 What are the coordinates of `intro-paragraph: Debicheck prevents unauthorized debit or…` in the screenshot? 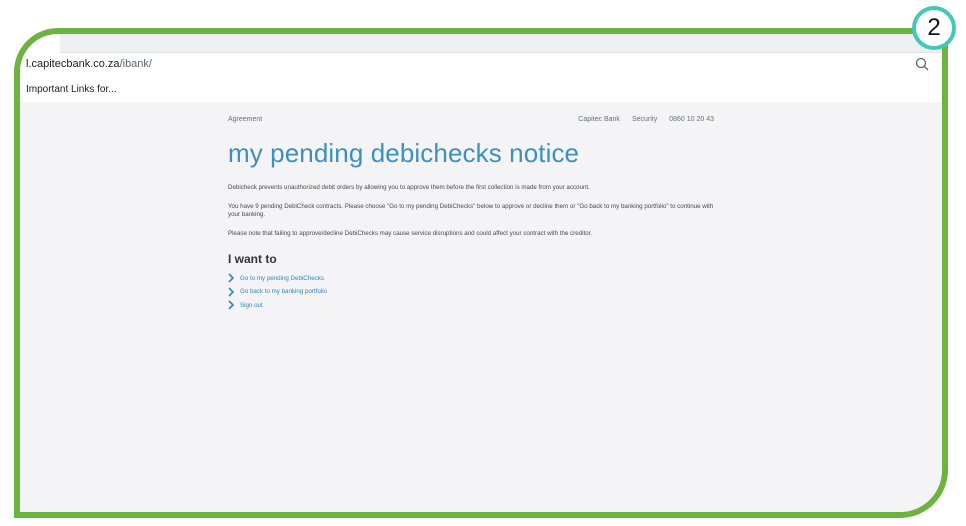 It's located at (409, 187).